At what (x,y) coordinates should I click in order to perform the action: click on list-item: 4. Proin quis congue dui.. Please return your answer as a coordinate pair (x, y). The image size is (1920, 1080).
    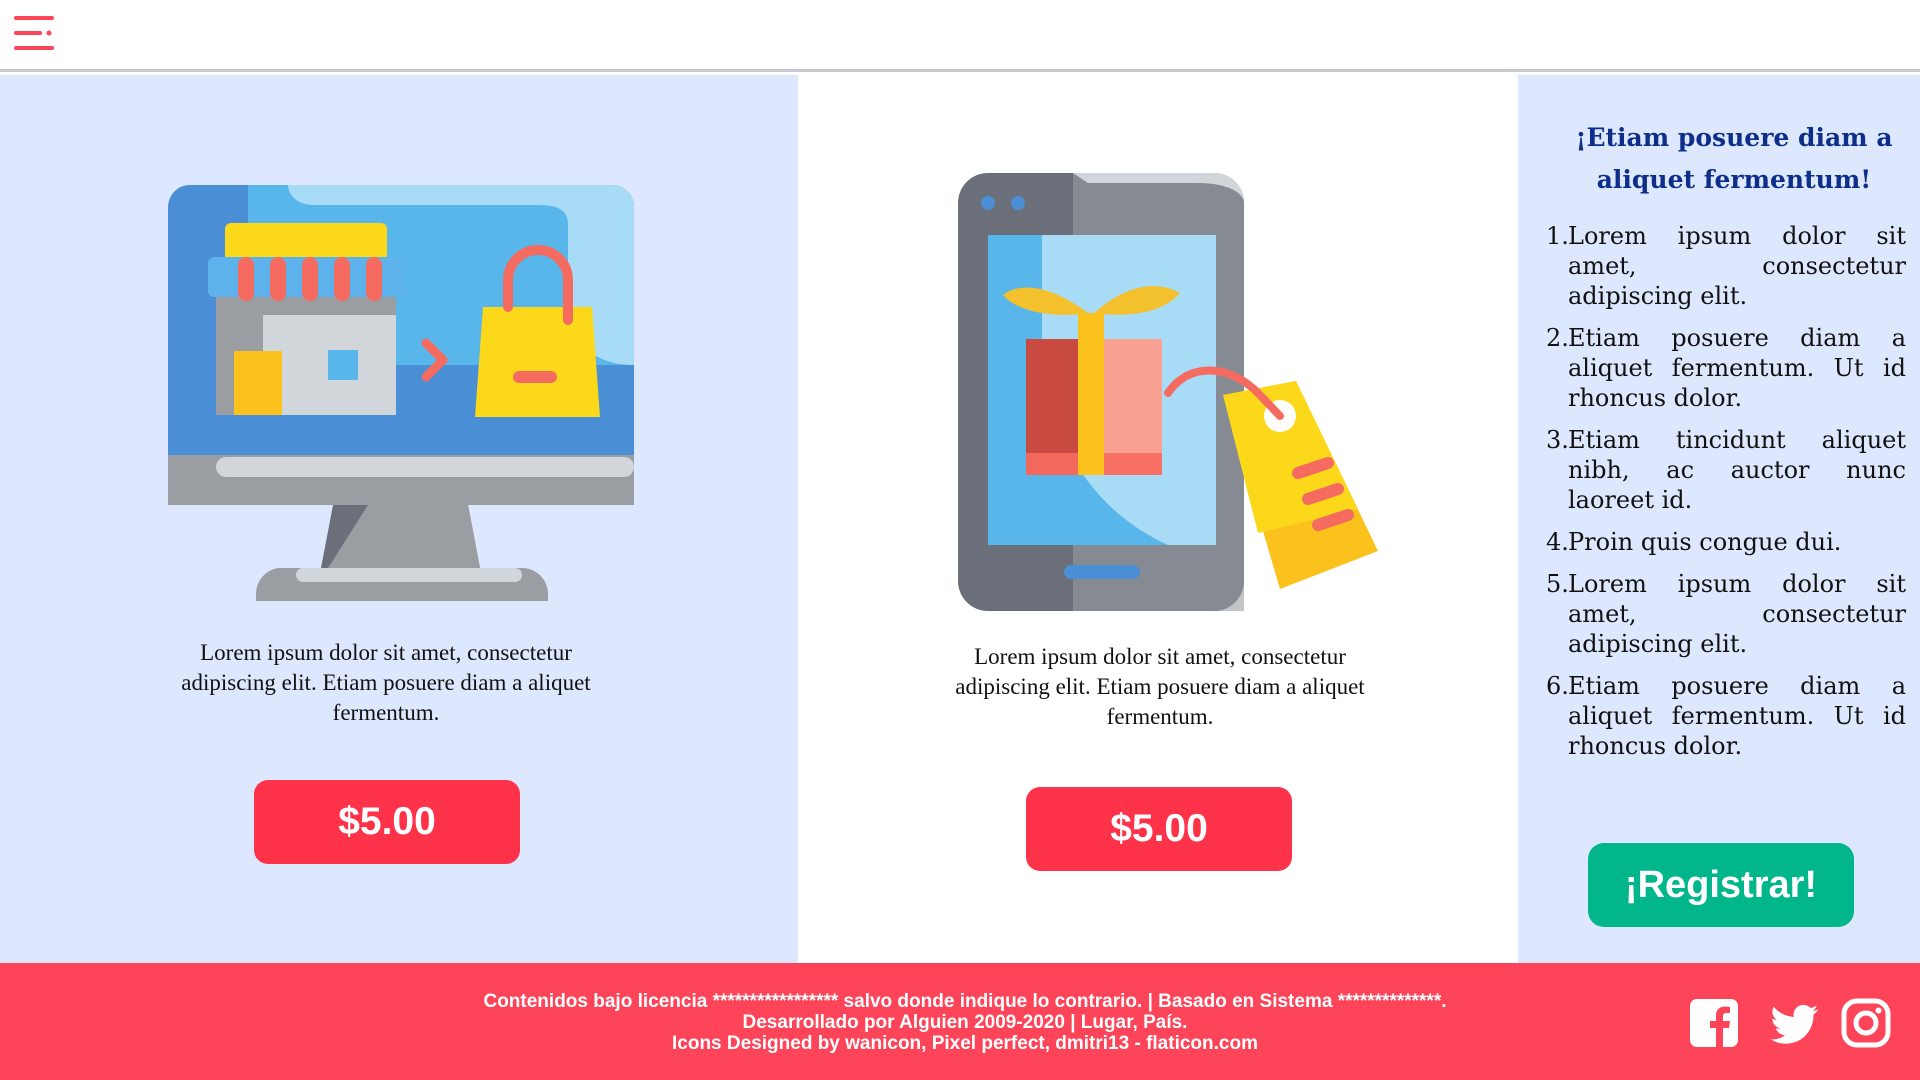
    Looking at the image, I should click on (1726, 542).